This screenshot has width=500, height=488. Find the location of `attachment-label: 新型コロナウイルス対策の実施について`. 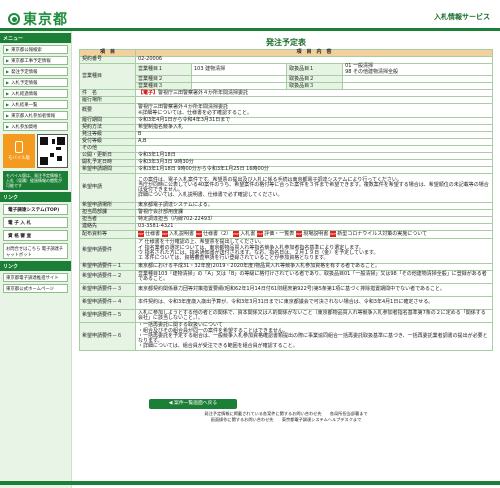

attachment-label: 新型コロナウイルス対策の実施について is located at coordinates (382, 234).